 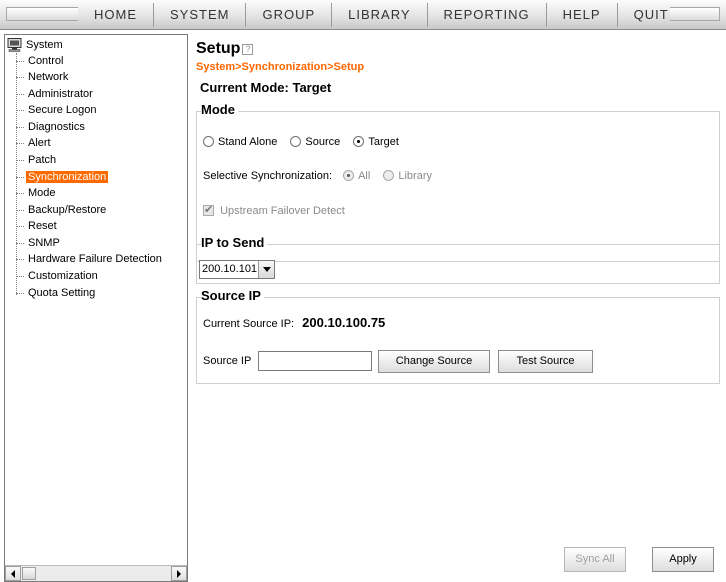 I want to click on source-ip-input-label: Source IP, so click(x=227, y=361).